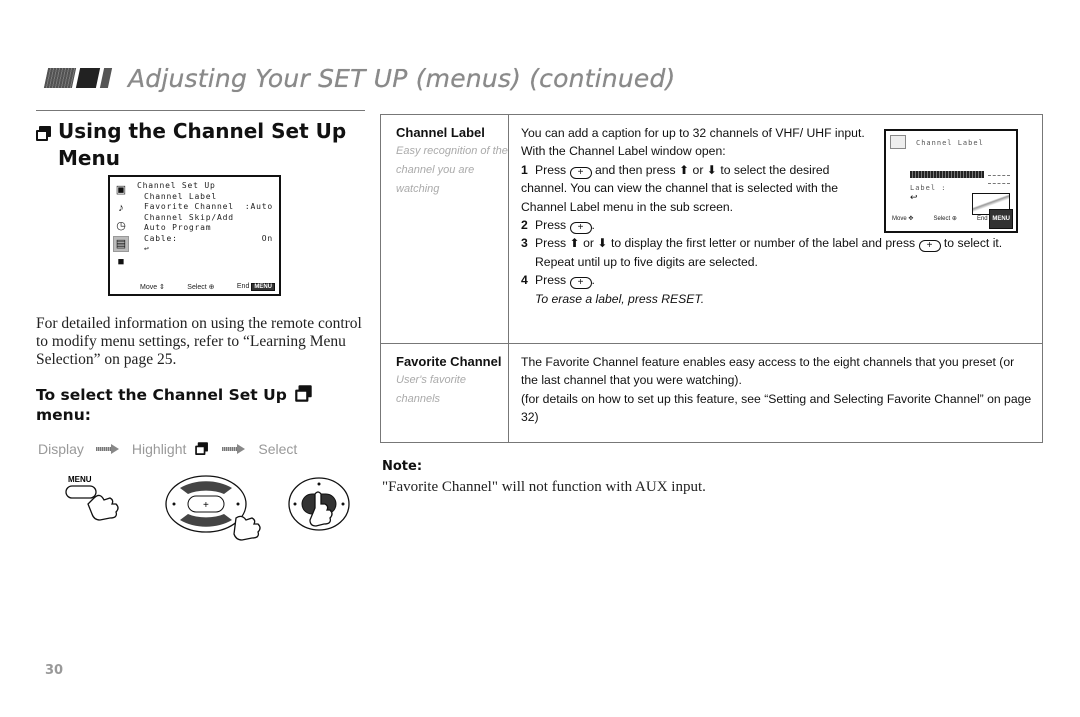 The image size is (1080, 717). I want to click on menu-button-illustration: MENU, so click(92, 498).